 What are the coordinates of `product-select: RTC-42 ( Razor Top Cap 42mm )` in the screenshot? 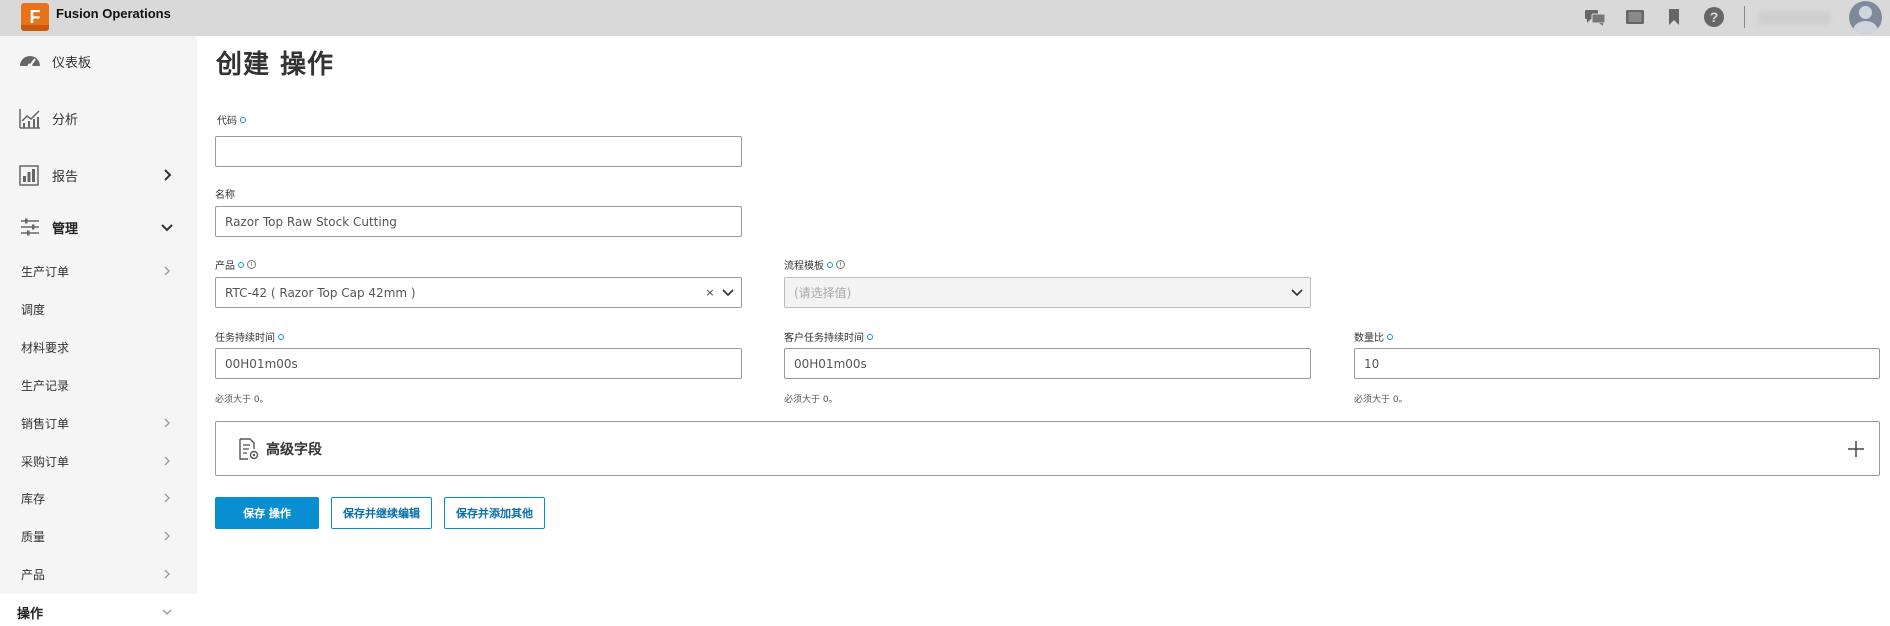 It's located at (478, 292).